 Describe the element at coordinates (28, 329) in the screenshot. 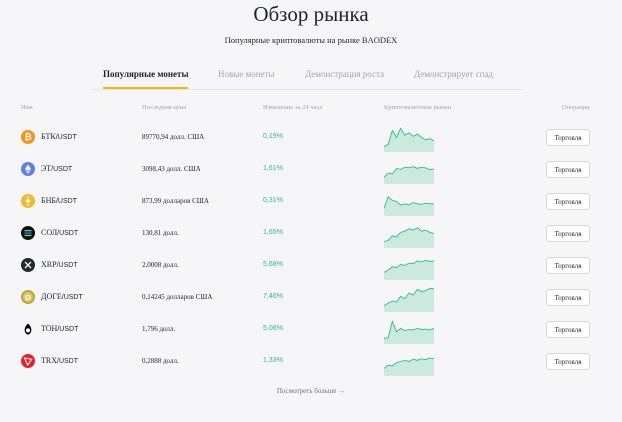

I see `ton-icon` at that location.